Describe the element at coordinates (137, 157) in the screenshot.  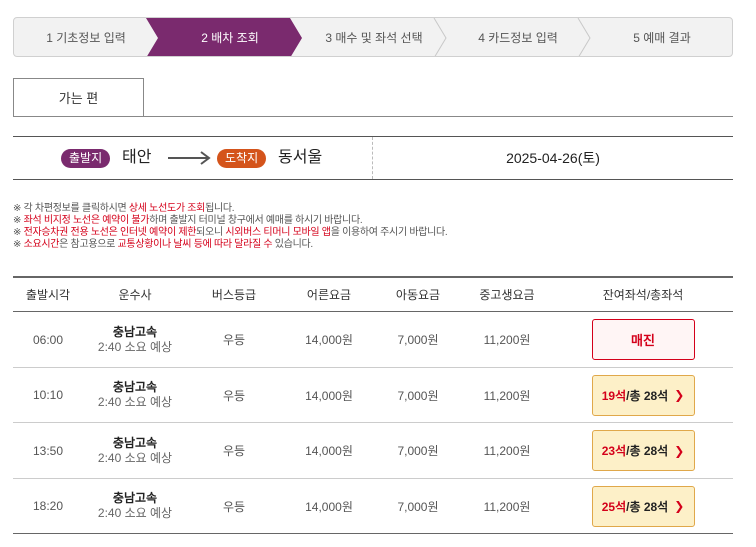
I see `departure-city: 태안` at that location.